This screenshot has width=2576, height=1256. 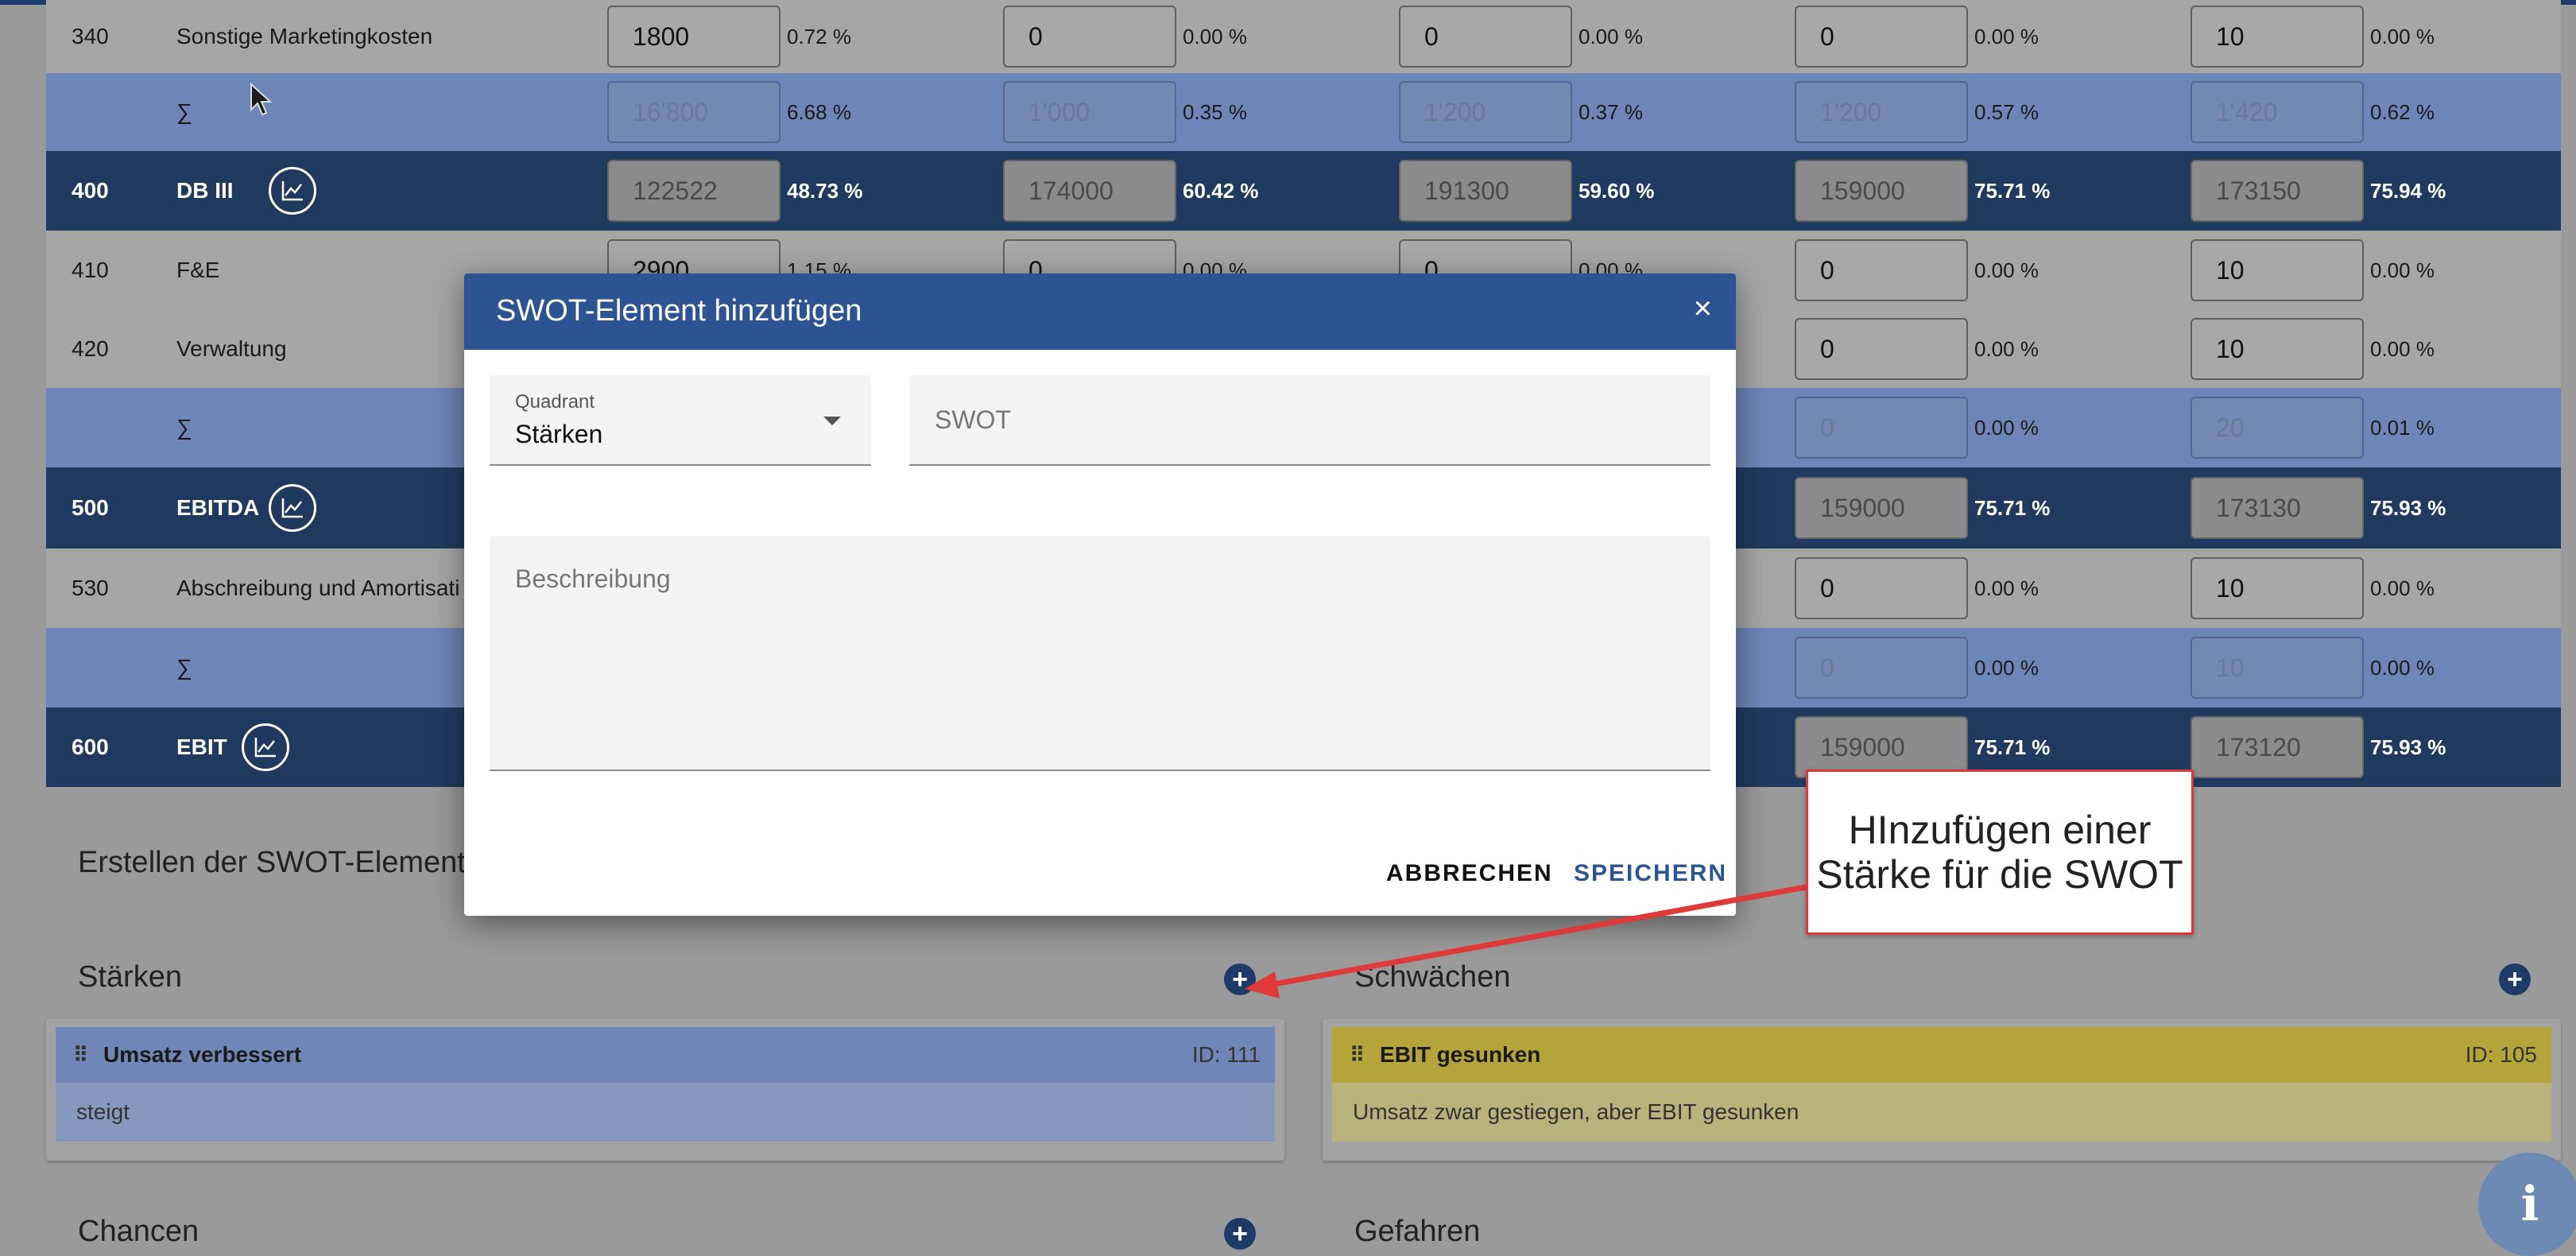 I want to click on annotation-arrow-line, so click(x=1536, y=936).